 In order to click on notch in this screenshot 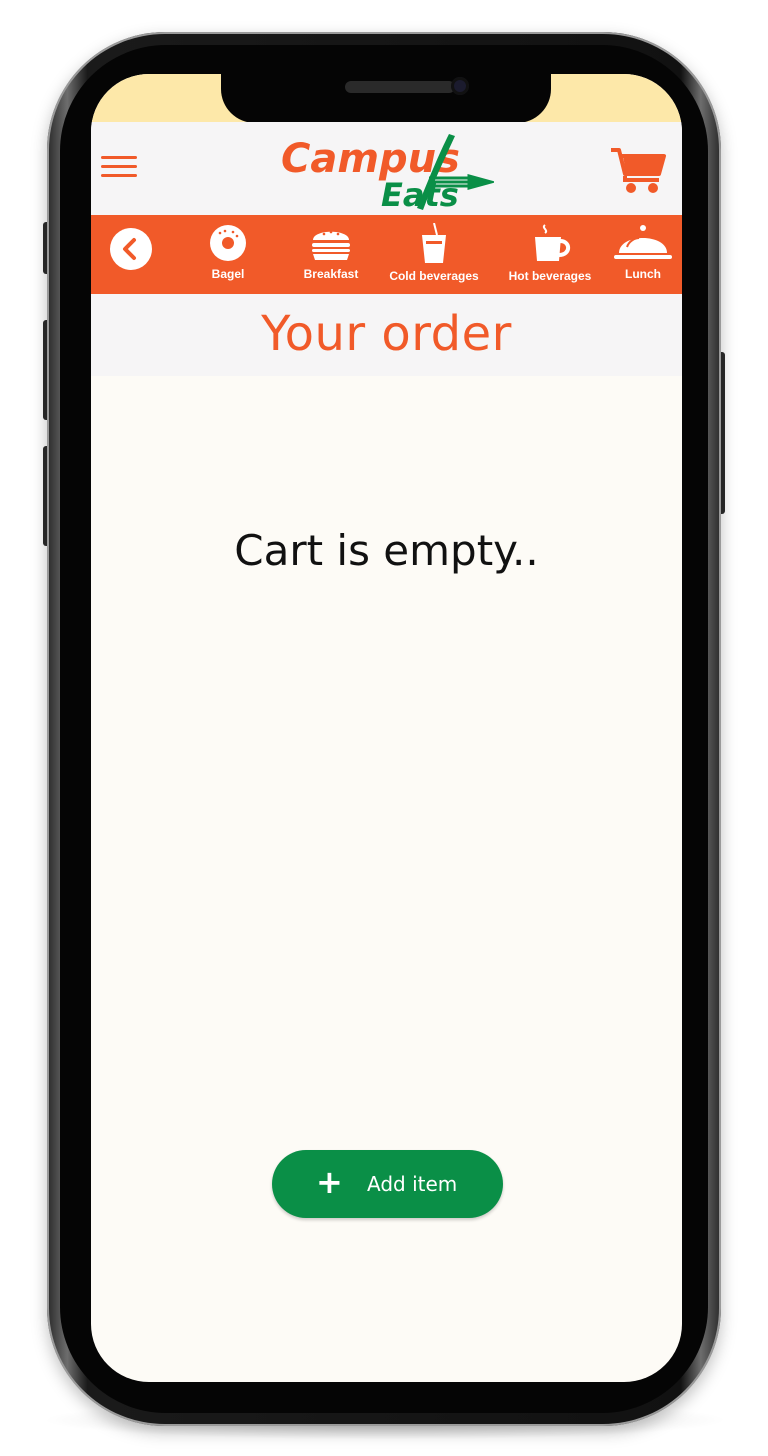, I will do `click(386, 98)`.